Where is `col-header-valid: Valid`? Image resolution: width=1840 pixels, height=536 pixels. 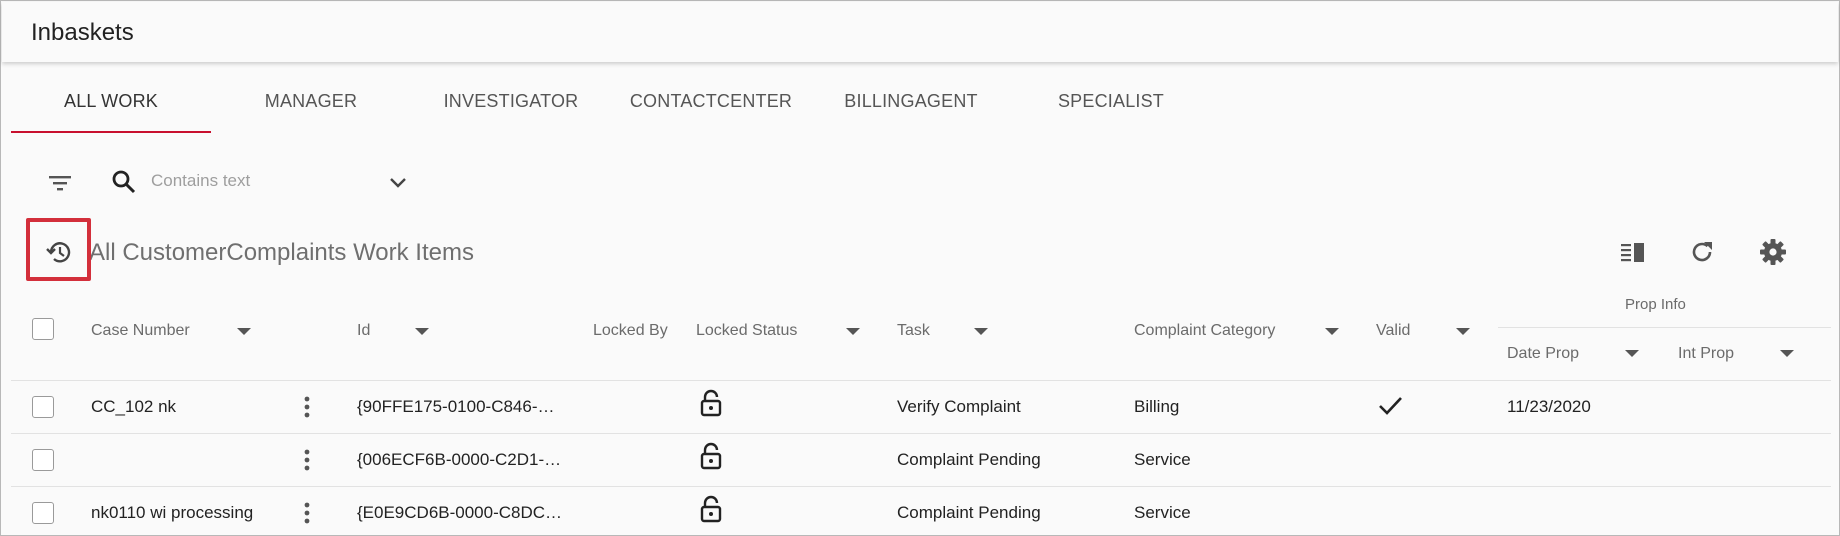 col-header-valid: Valid is located at coordinates (1393, 331).